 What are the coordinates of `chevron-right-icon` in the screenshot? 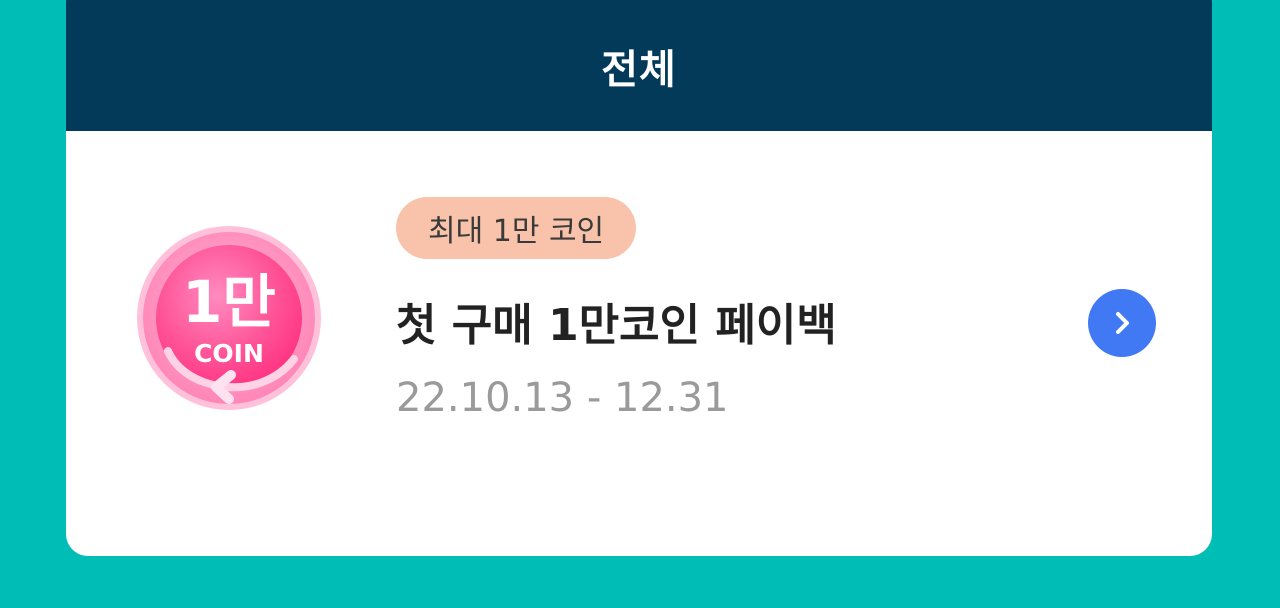 It's located at (1122, 323).